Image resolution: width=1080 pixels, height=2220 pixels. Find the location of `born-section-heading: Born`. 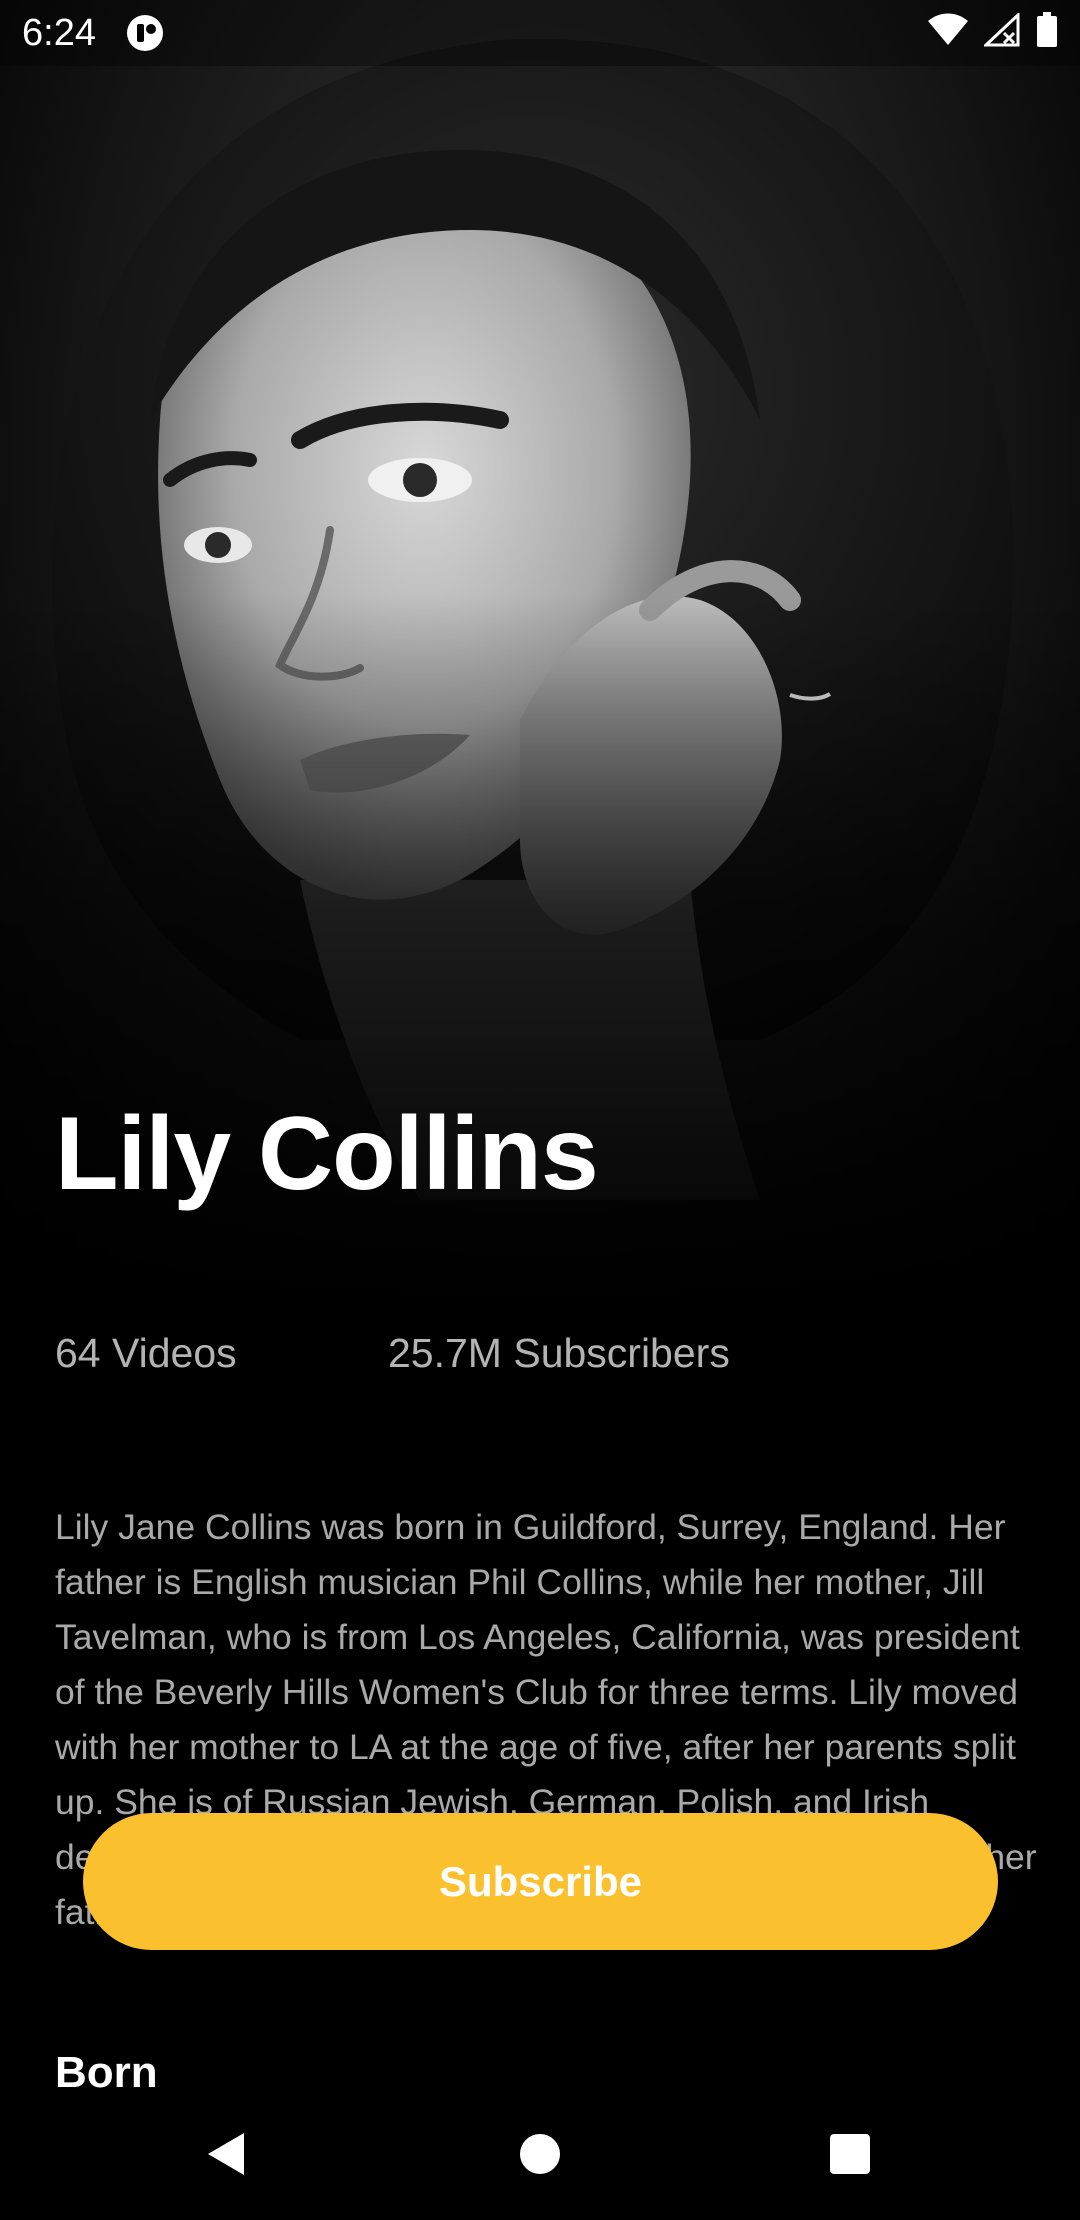

born-section-heading: Born is located at coordinates (106, 2070).